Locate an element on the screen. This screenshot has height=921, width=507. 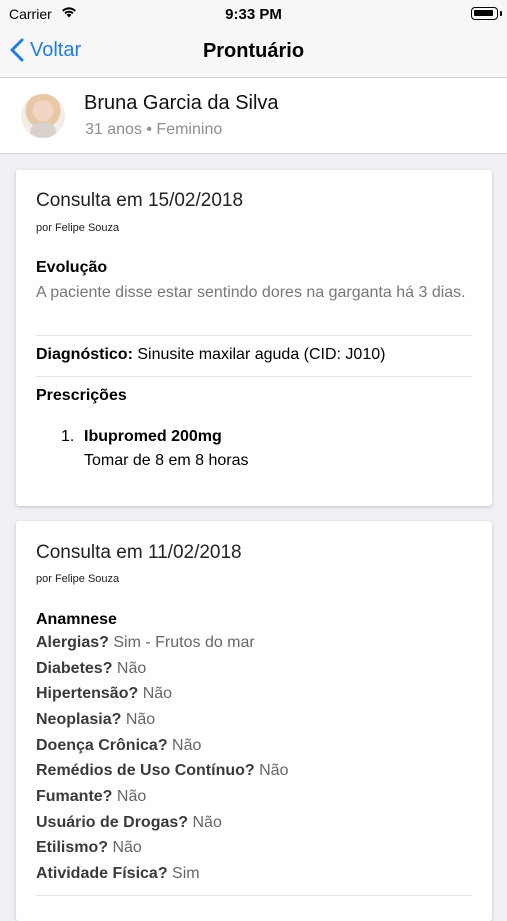
anamnesis-row: Diabetes? Não is located at coordinates (91, 669).